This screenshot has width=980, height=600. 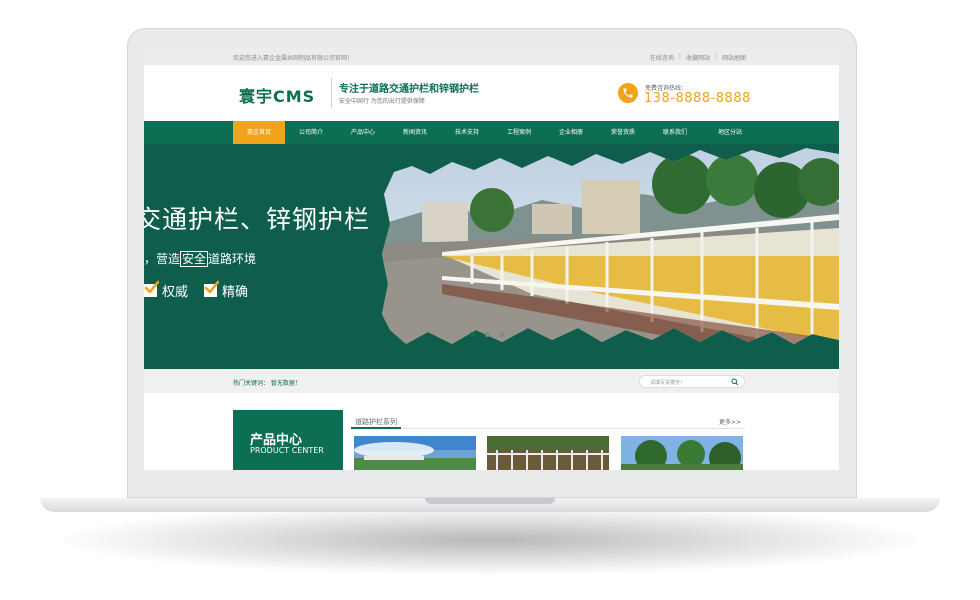 What do you see at coordinates (257, 219) in the screenshot?
I see `banner-headline: 交通护栏、锌钢护栏` at bounding box center [257, 219].